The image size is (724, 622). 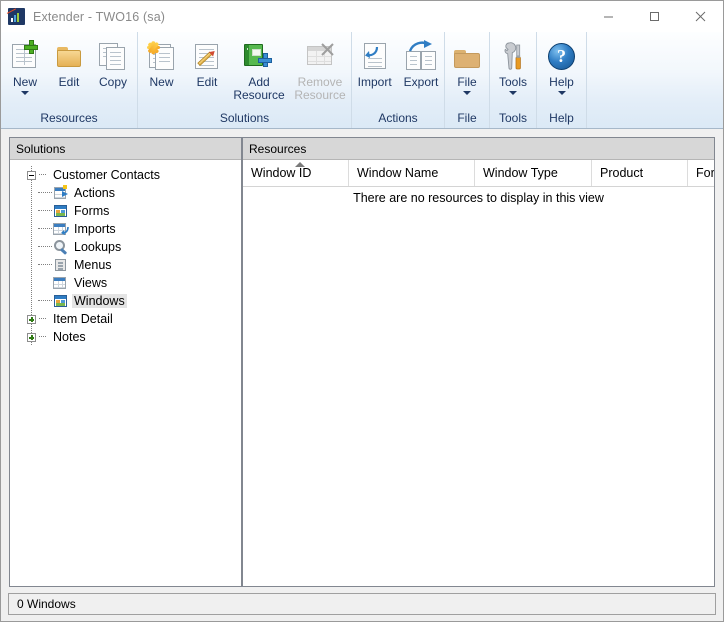 I want to click on solutions-panel-header: Solutions, so click(x=125, y=149).